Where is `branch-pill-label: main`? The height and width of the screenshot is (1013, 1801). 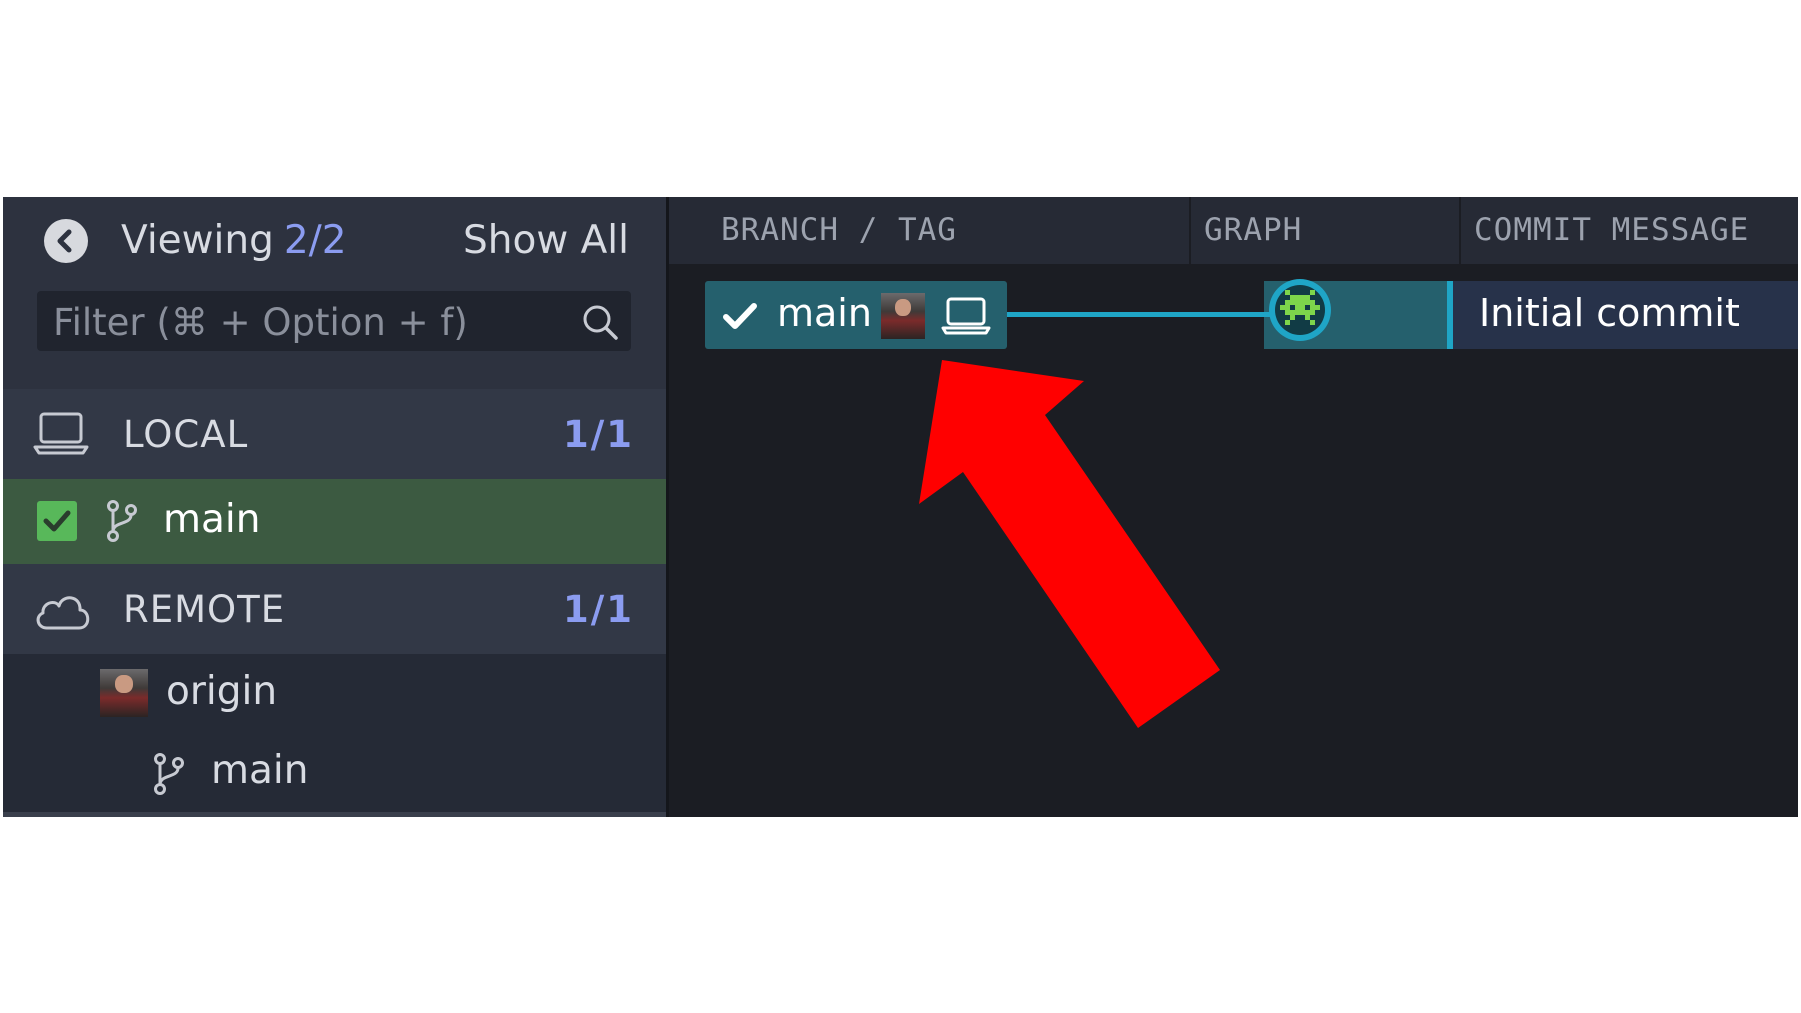
branch-pill-label: main is located at coordinates (824, 313).